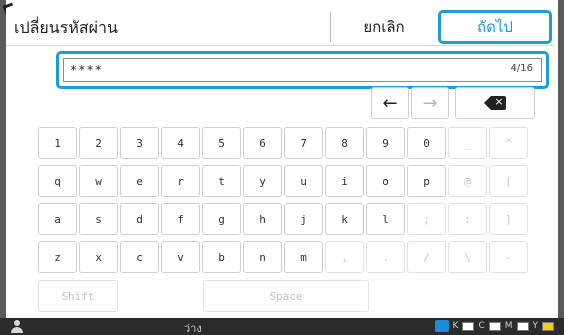 This screenshot has height=335, width=564. Describe the element at coordinates (139, 257) in the screenshot. I see `key-c: c` at that location.